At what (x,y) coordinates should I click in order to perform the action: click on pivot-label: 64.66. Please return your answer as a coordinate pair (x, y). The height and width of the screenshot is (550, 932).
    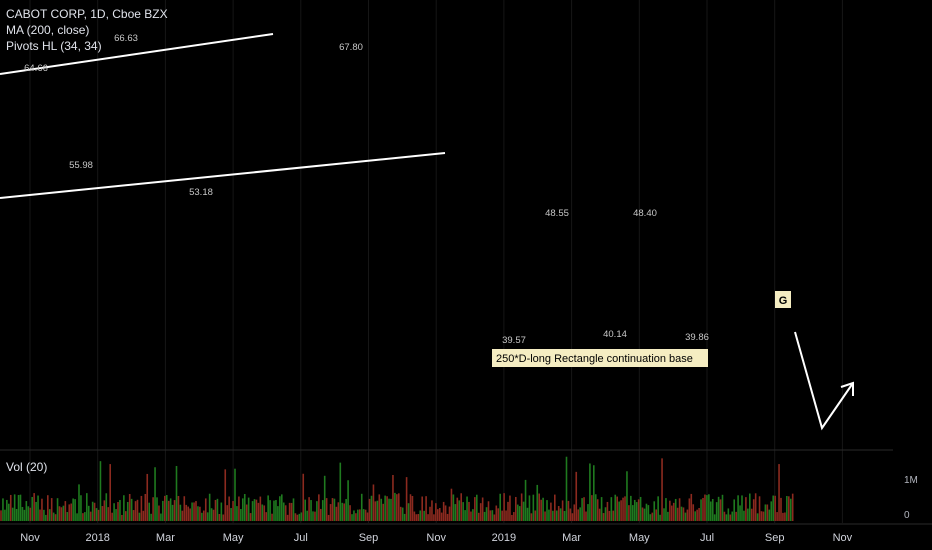
    Looking at the image, I should click on (36, 68).